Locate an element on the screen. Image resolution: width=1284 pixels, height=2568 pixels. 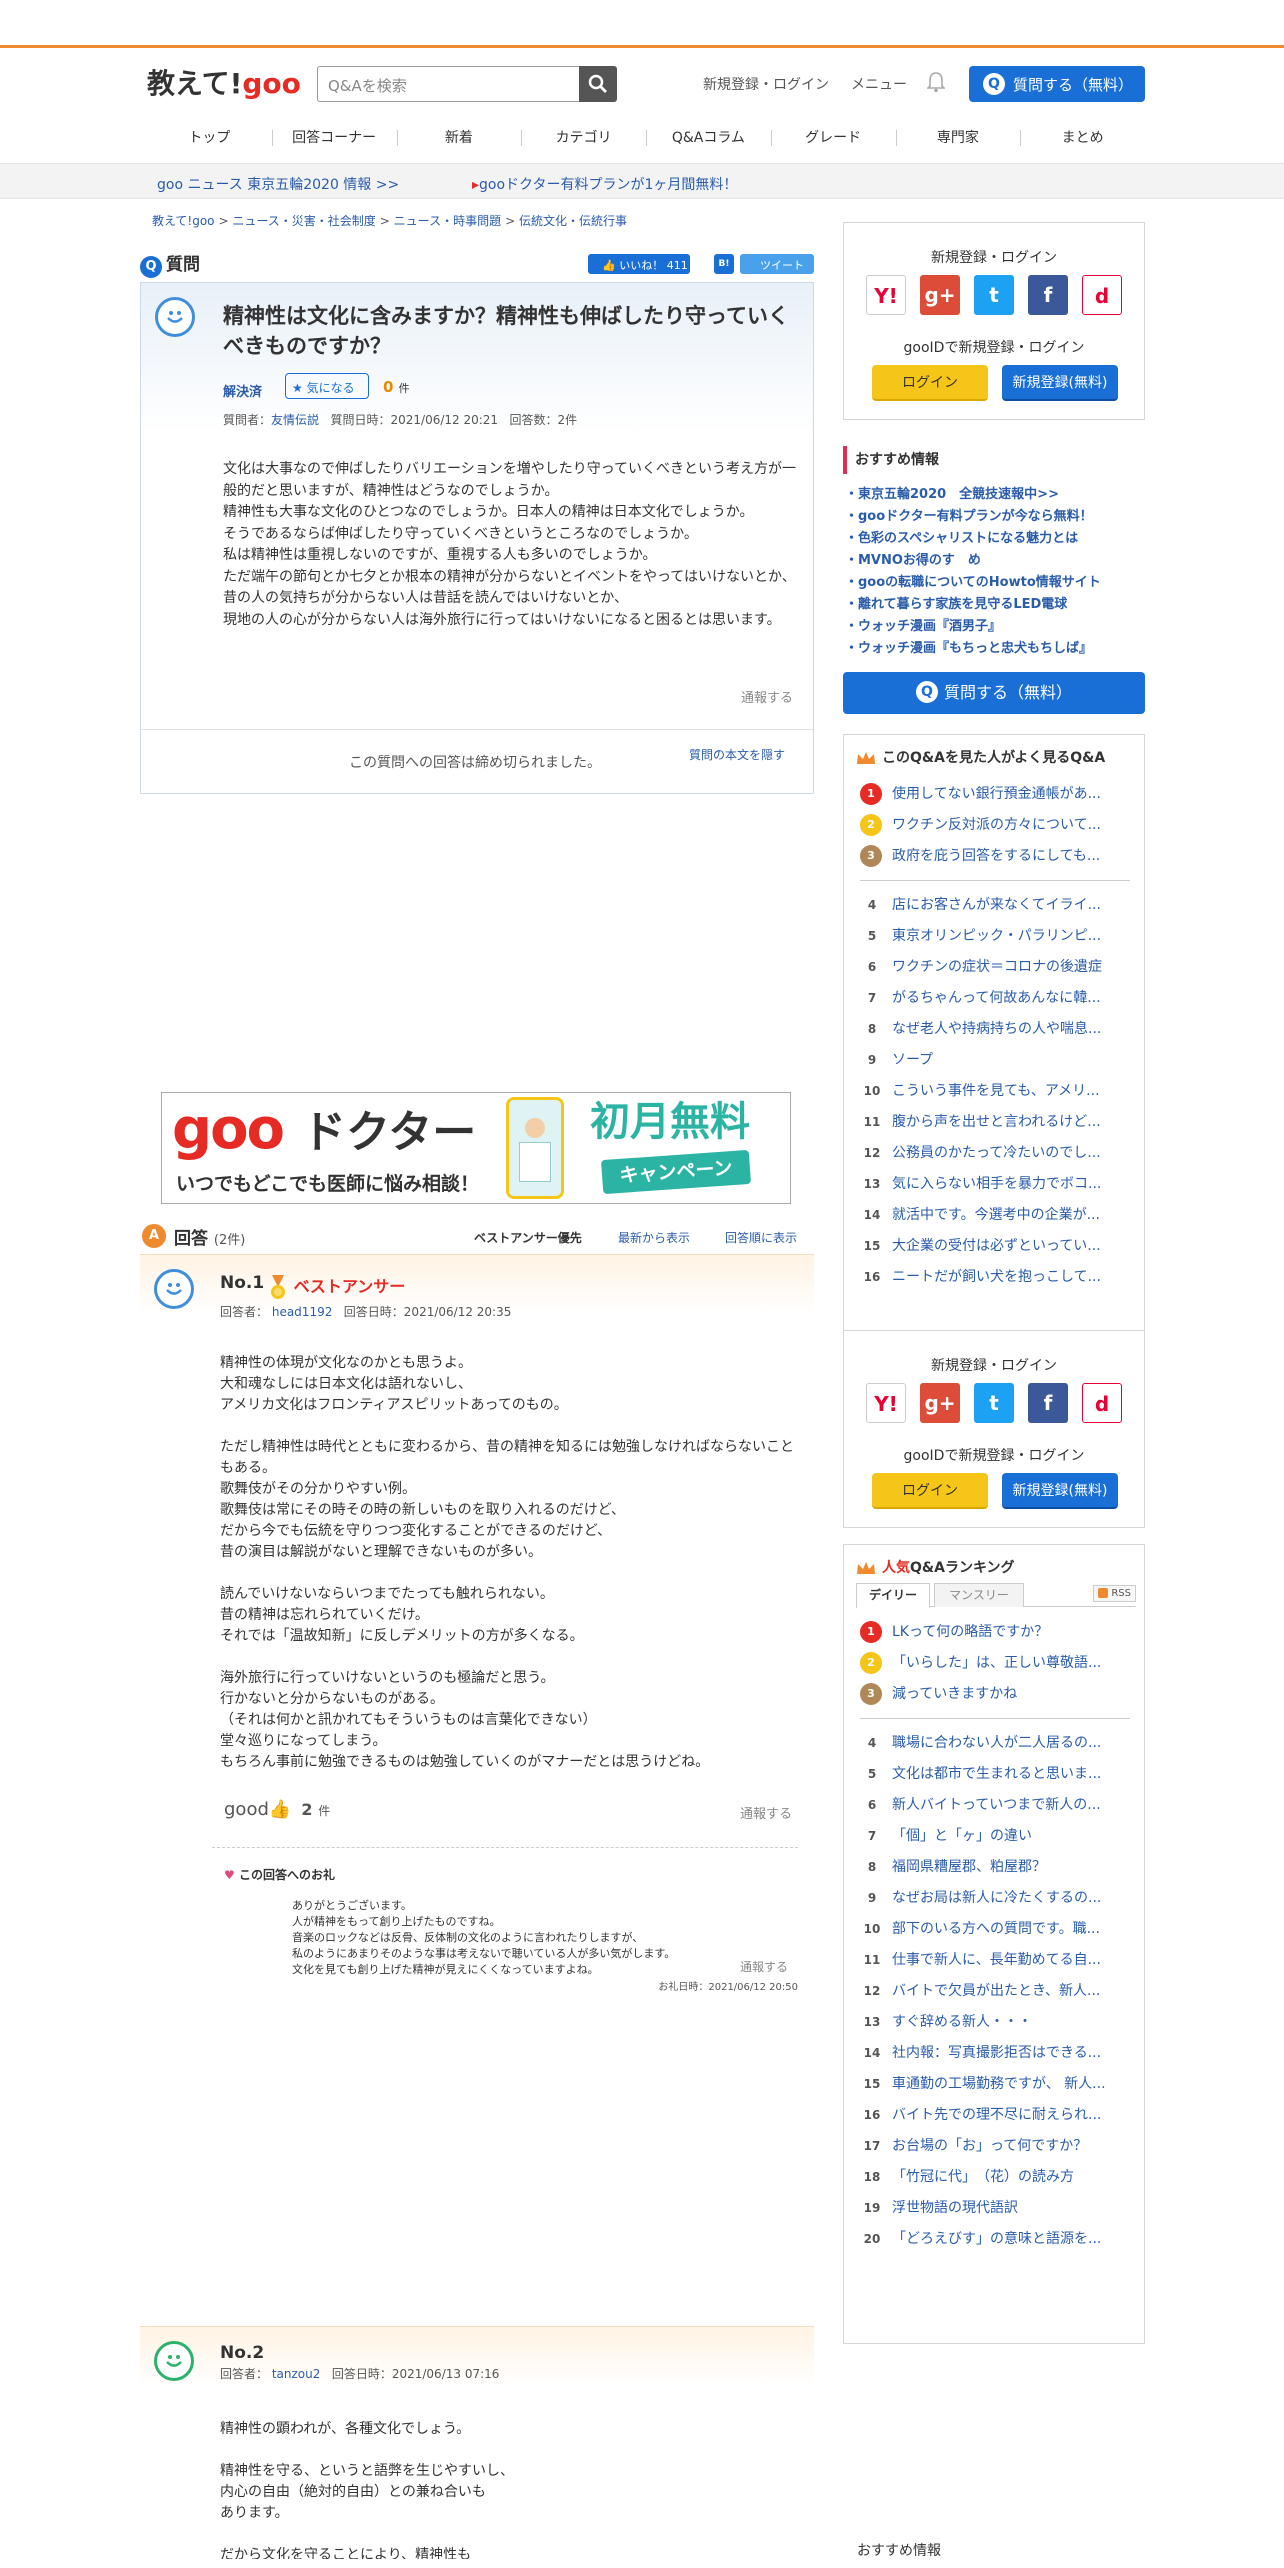
recommended-item: ・東京五輪2020 全競技速報中>> is located at coordinates (973, 495).